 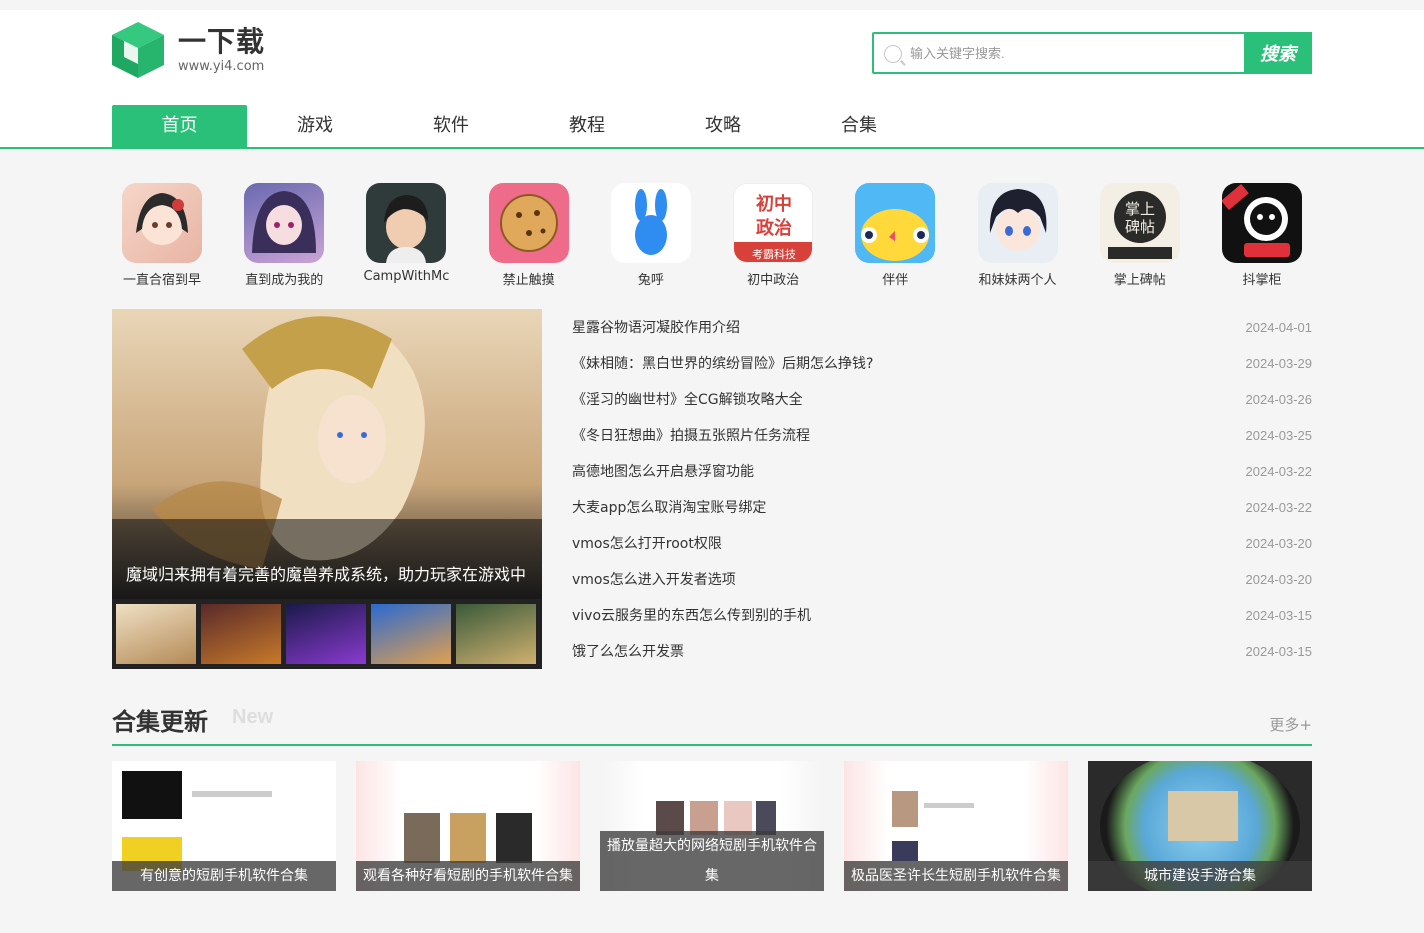 What do you see at coordinates (327, 454) in the screenshot?
I see `banner-image` at bounding box center [327, 454].